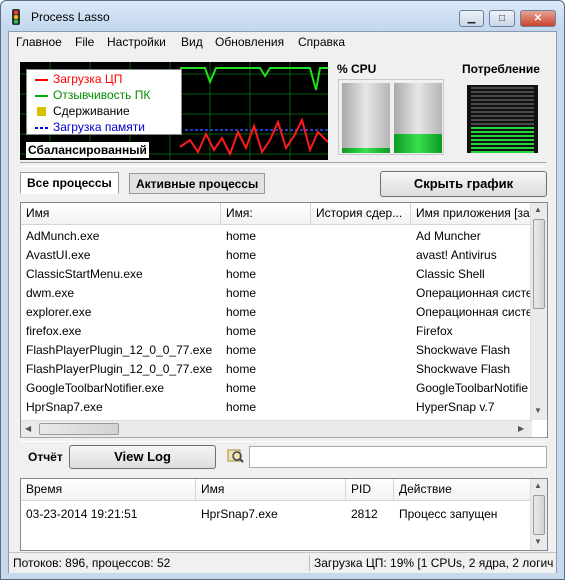  I want to click on maximize-button: □, so click(502, 18).